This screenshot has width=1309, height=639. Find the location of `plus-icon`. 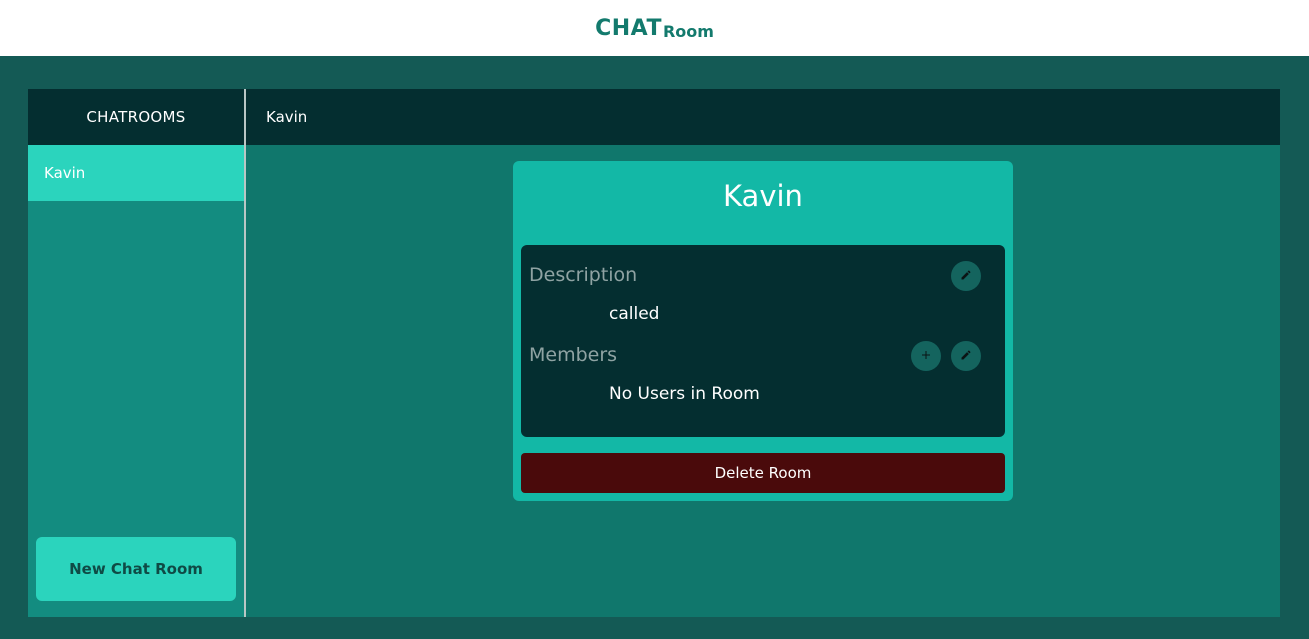

plus-icon is located at coordinates (926, 356).